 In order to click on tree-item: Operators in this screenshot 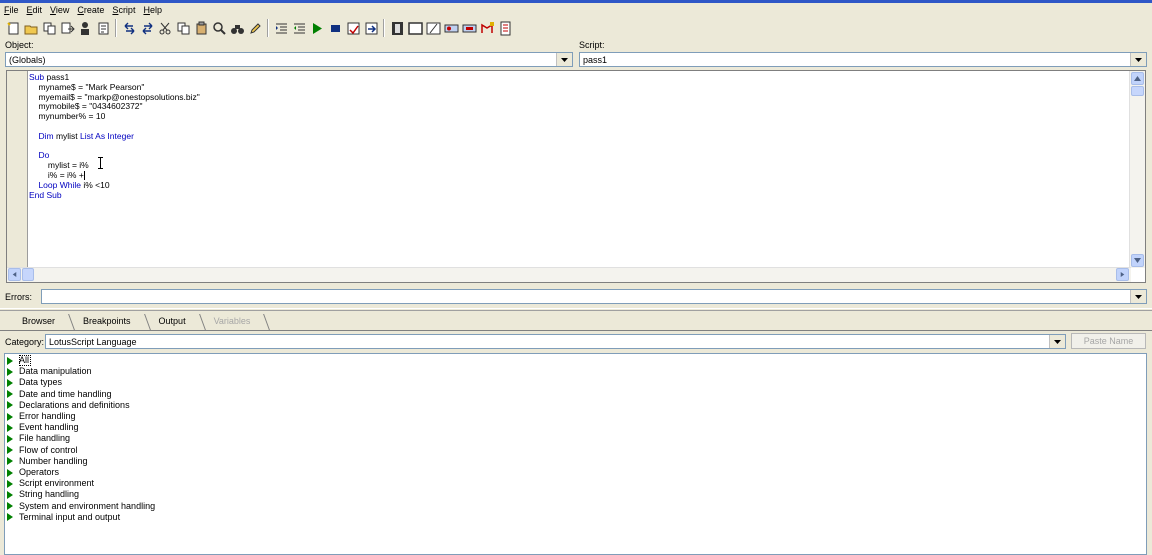, I will do `click(33, 472)`.